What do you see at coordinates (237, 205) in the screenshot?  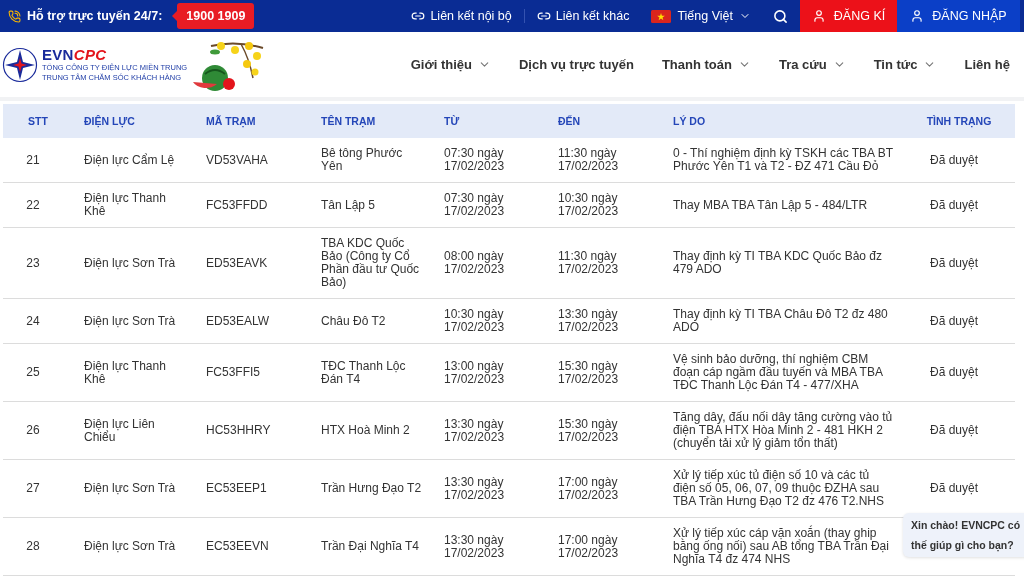 I see `table-cell-text: FC53FFDD` at bounding box center [237, 205].